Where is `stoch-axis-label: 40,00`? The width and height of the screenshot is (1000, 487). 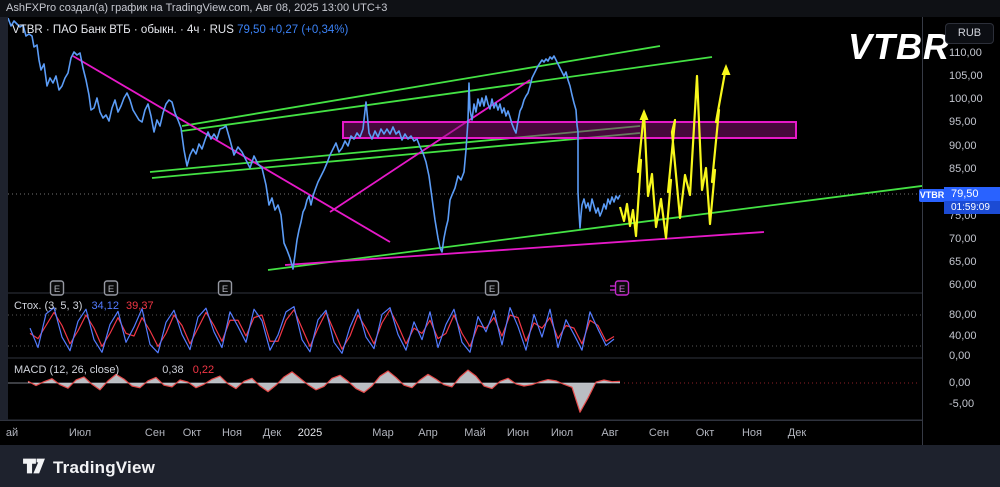 stoch-axis-label: 40,00 is located at coordinates (963, 336).